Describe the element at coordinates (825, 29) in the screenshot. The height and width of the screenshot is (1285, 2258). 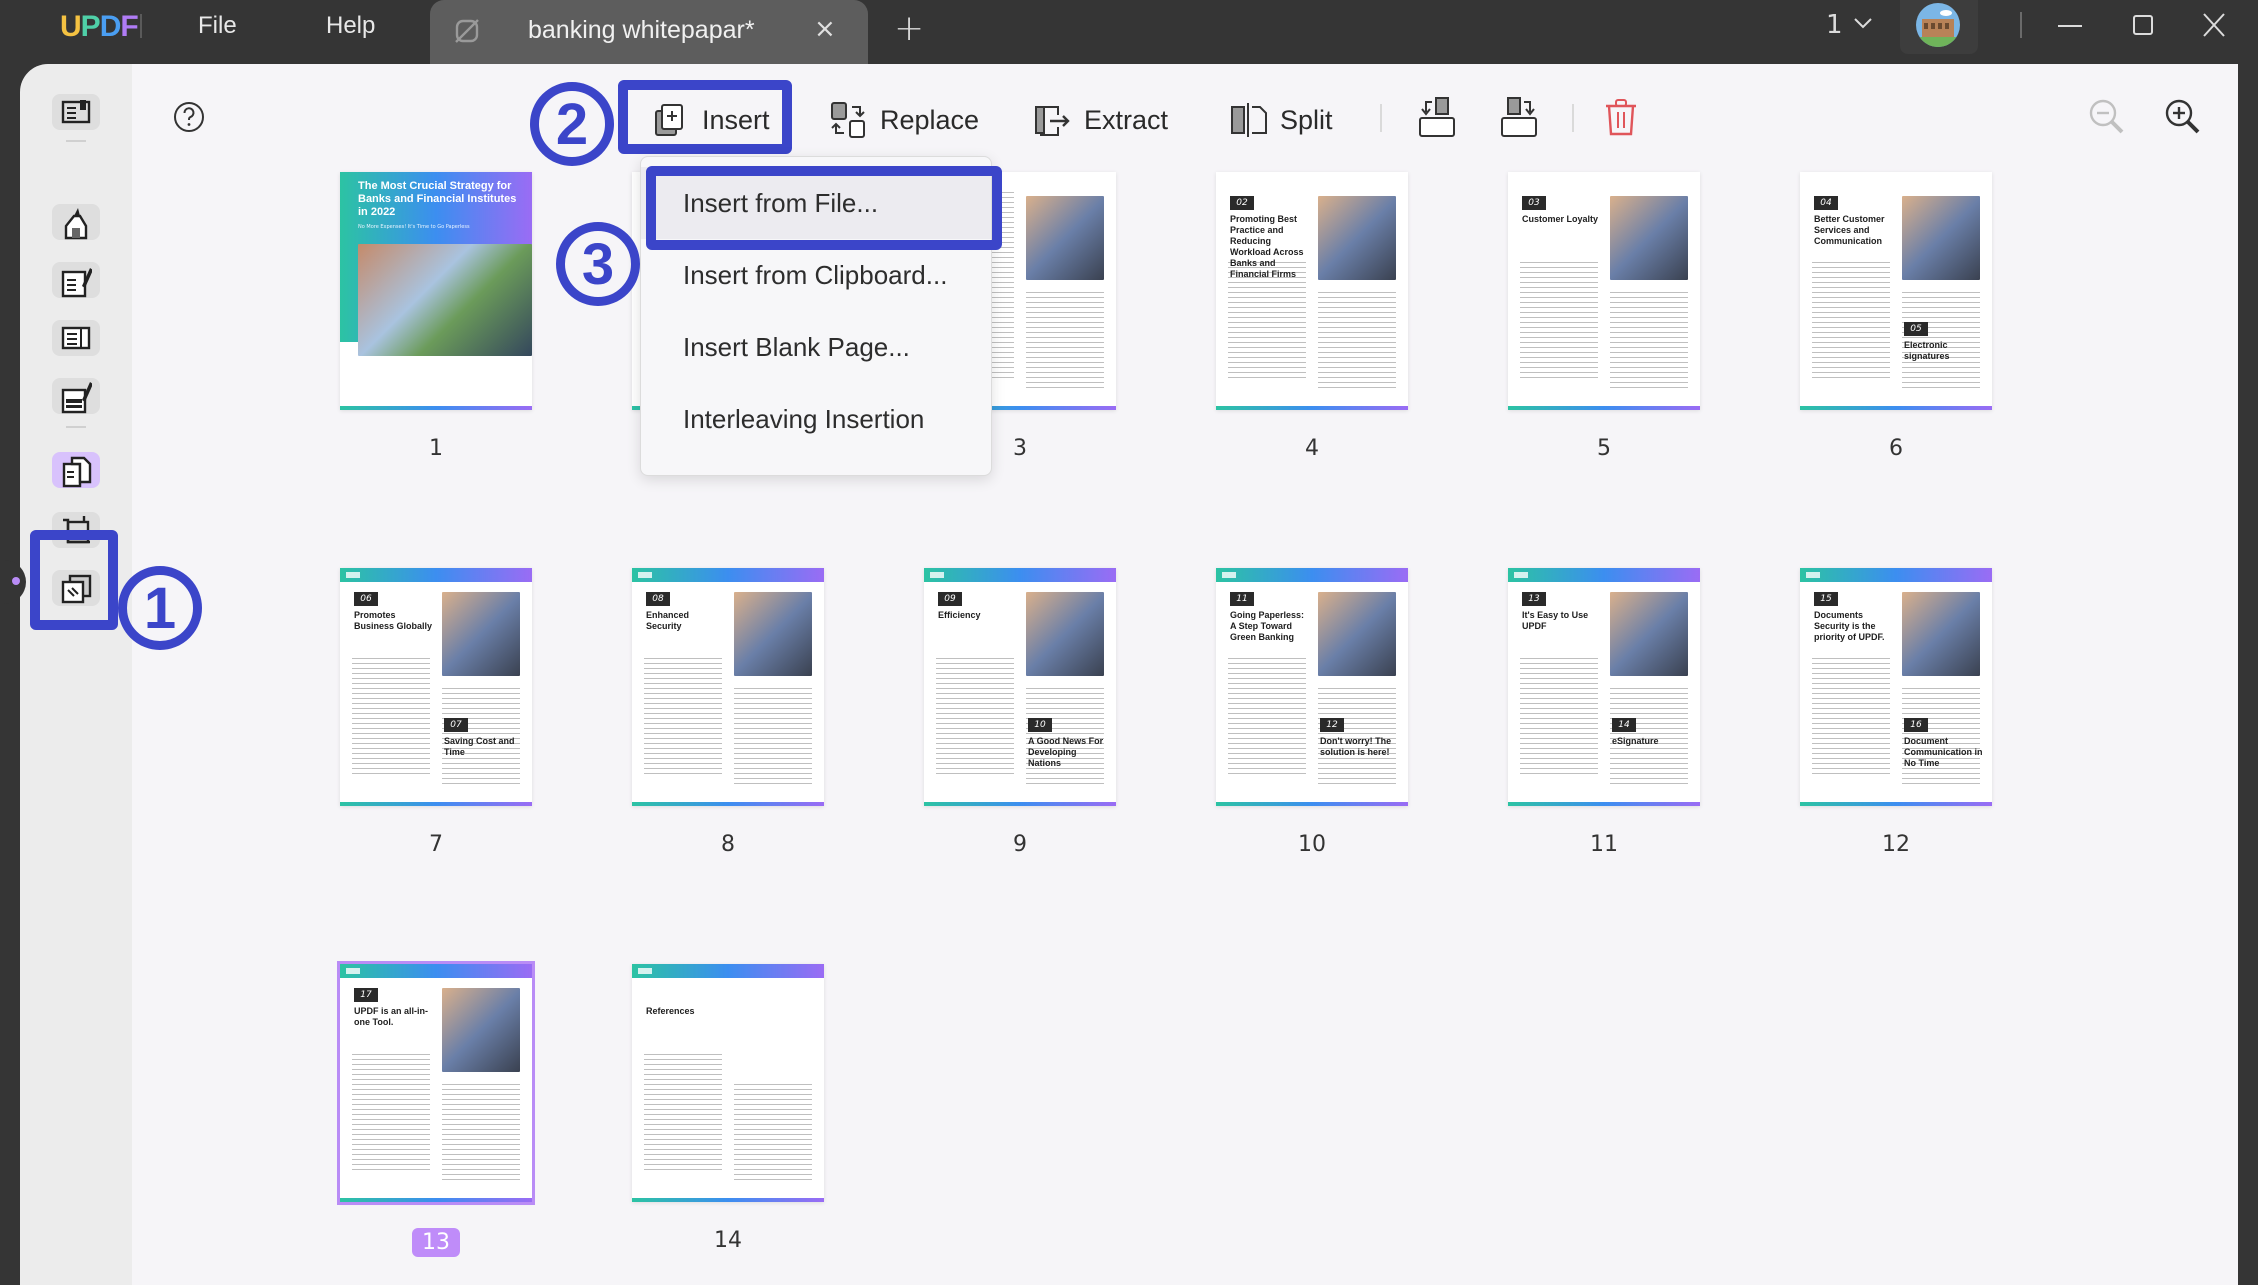
I see `close-tab-icon: ×` at that location.